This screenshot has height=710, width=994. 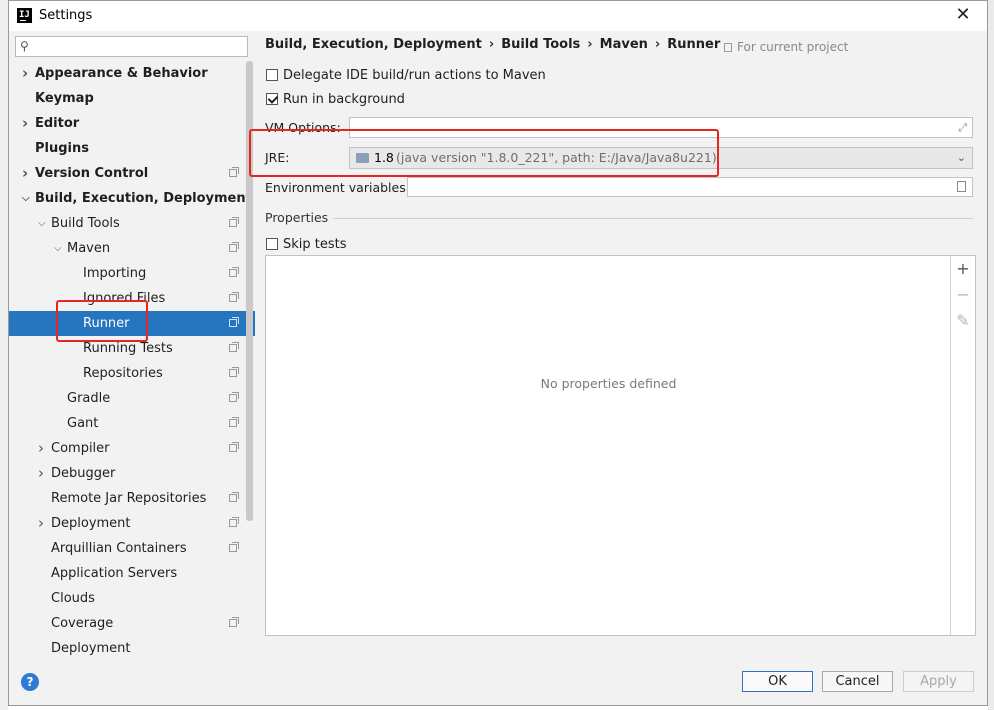 I want to click on sidebar-item-arquillian-containers: Arquillian Containers, so click(x=132, y=548).